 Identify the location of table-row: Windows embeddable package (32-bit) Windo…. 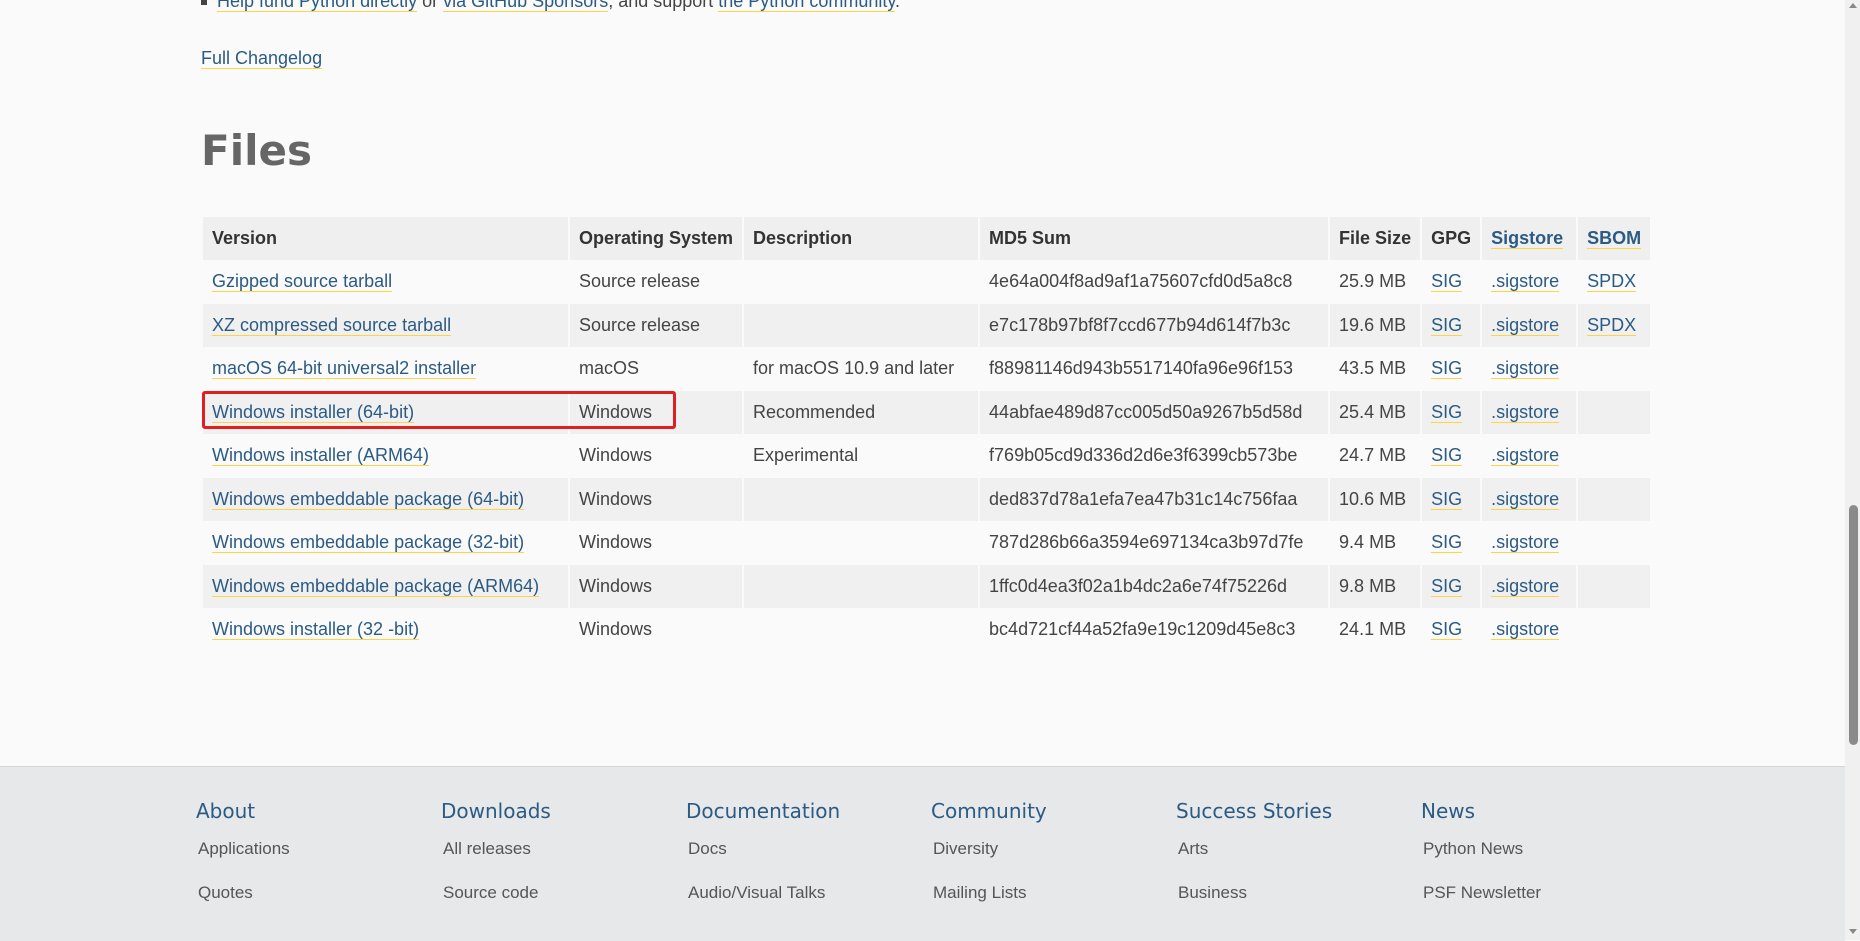
(927, 543).